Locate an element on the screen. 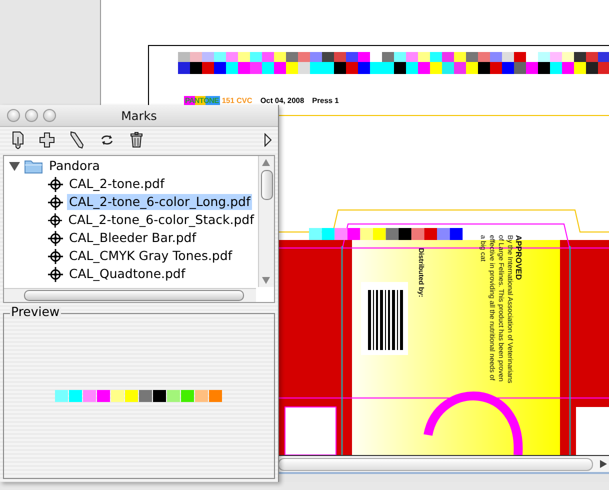 This screenshot has height=490, width=609. play-icon is located at coordinates (268, 140).